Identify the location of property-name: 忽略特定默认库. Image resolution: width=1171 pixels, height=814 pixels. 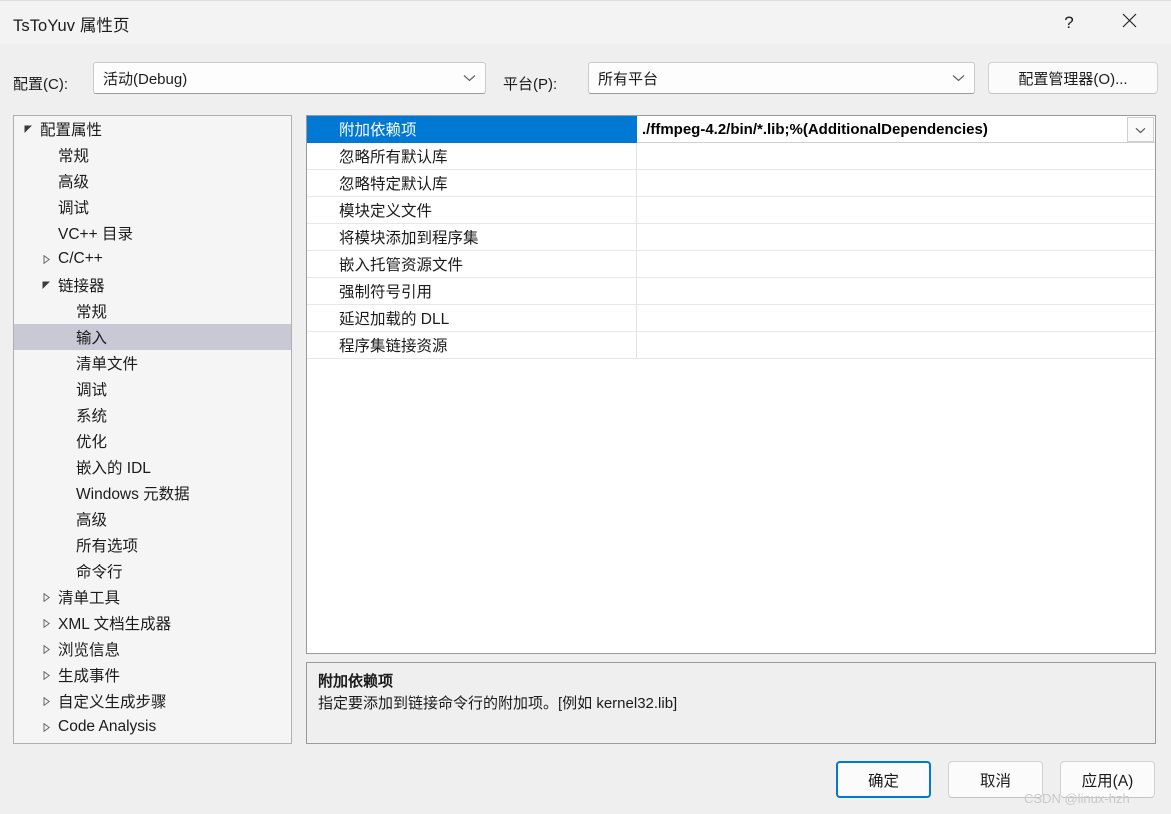
(472, 183).